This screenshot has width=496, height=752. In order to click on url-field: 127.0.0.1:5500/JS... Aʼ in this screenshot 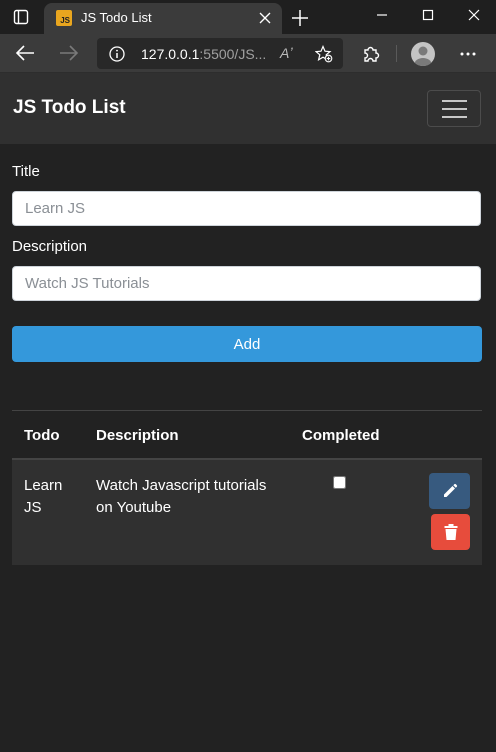, I will do `click(220, 53)`.